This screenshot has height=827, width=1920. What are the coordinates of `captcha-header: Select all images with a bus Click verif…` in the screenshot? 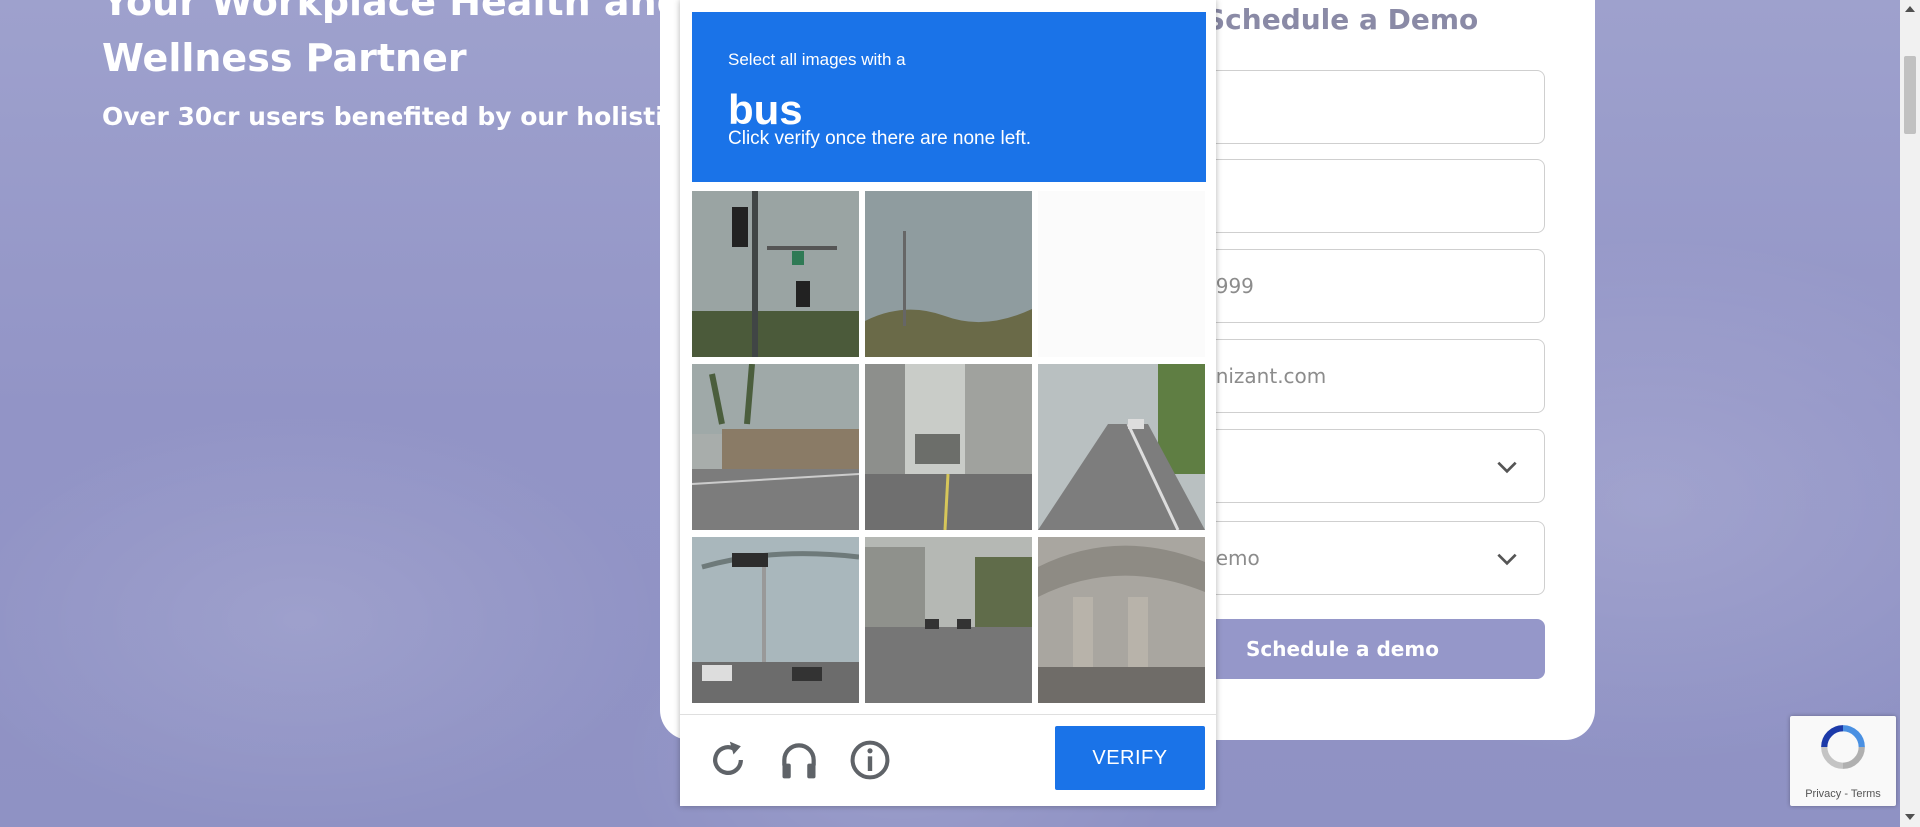 It's located at (949, 97).